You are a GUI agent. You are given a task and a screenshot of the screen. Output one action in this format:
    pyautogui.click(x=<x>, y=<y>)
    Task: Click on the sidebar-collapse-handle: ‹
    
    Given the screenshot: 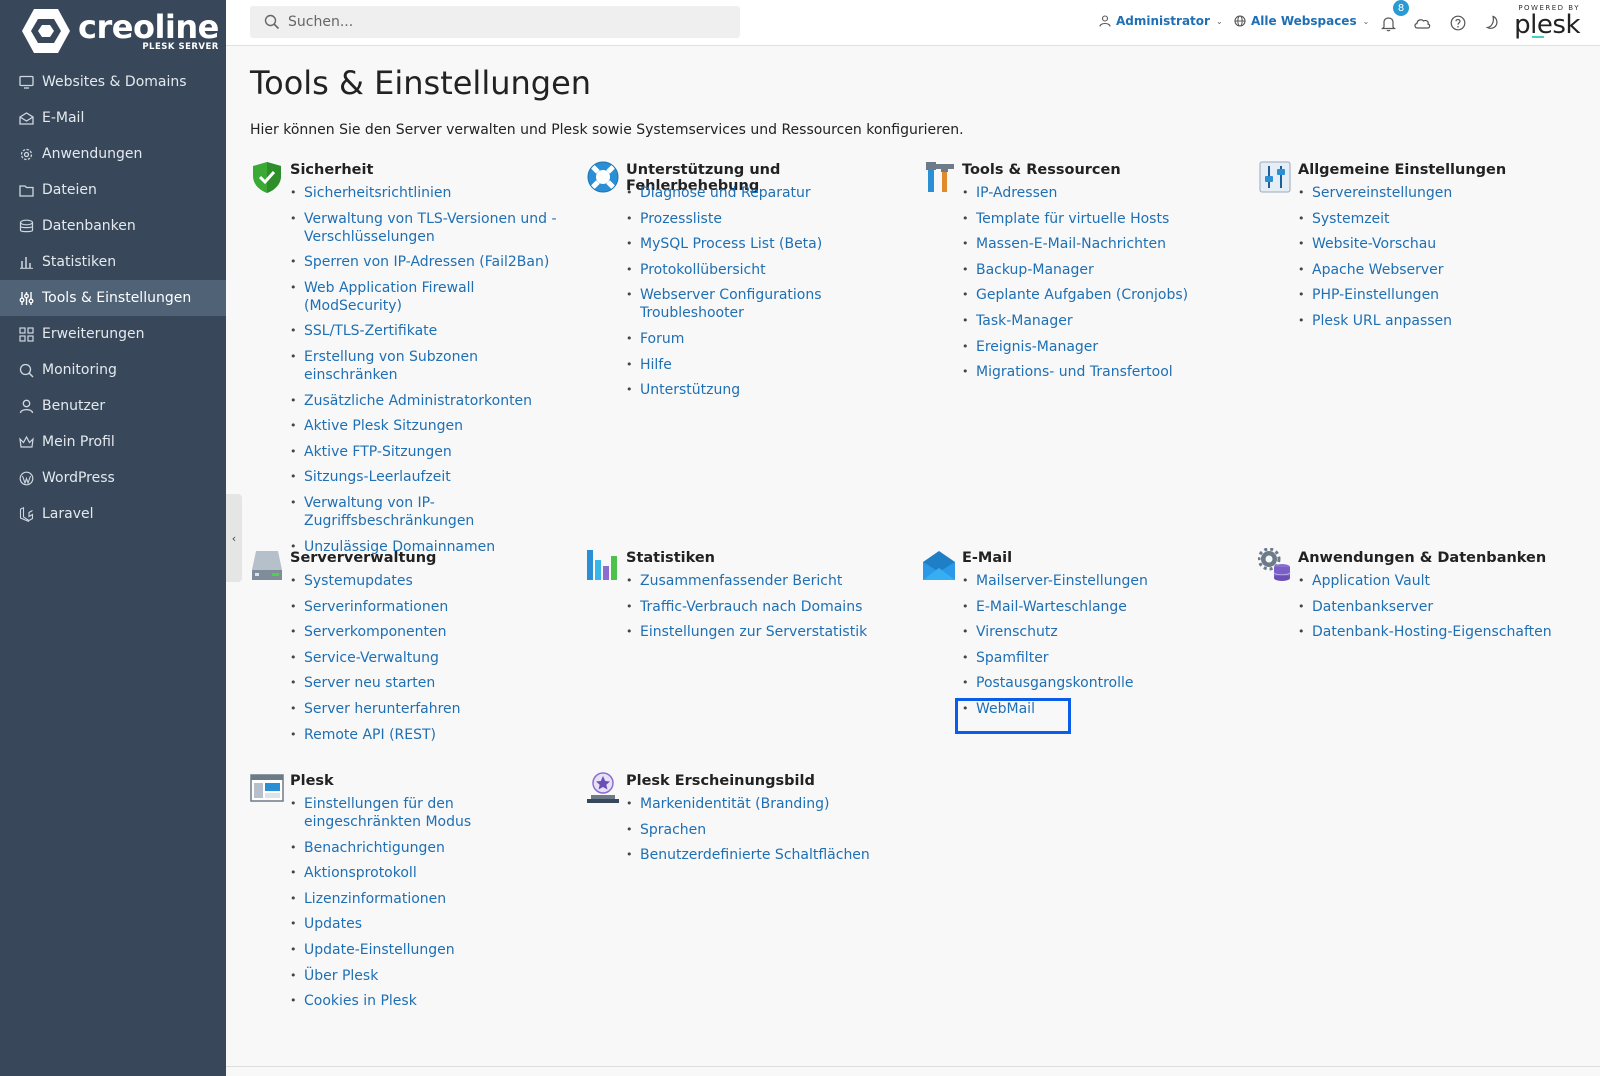 What is the action you would take?
    pyautogui.click(x=234, y=538)
    